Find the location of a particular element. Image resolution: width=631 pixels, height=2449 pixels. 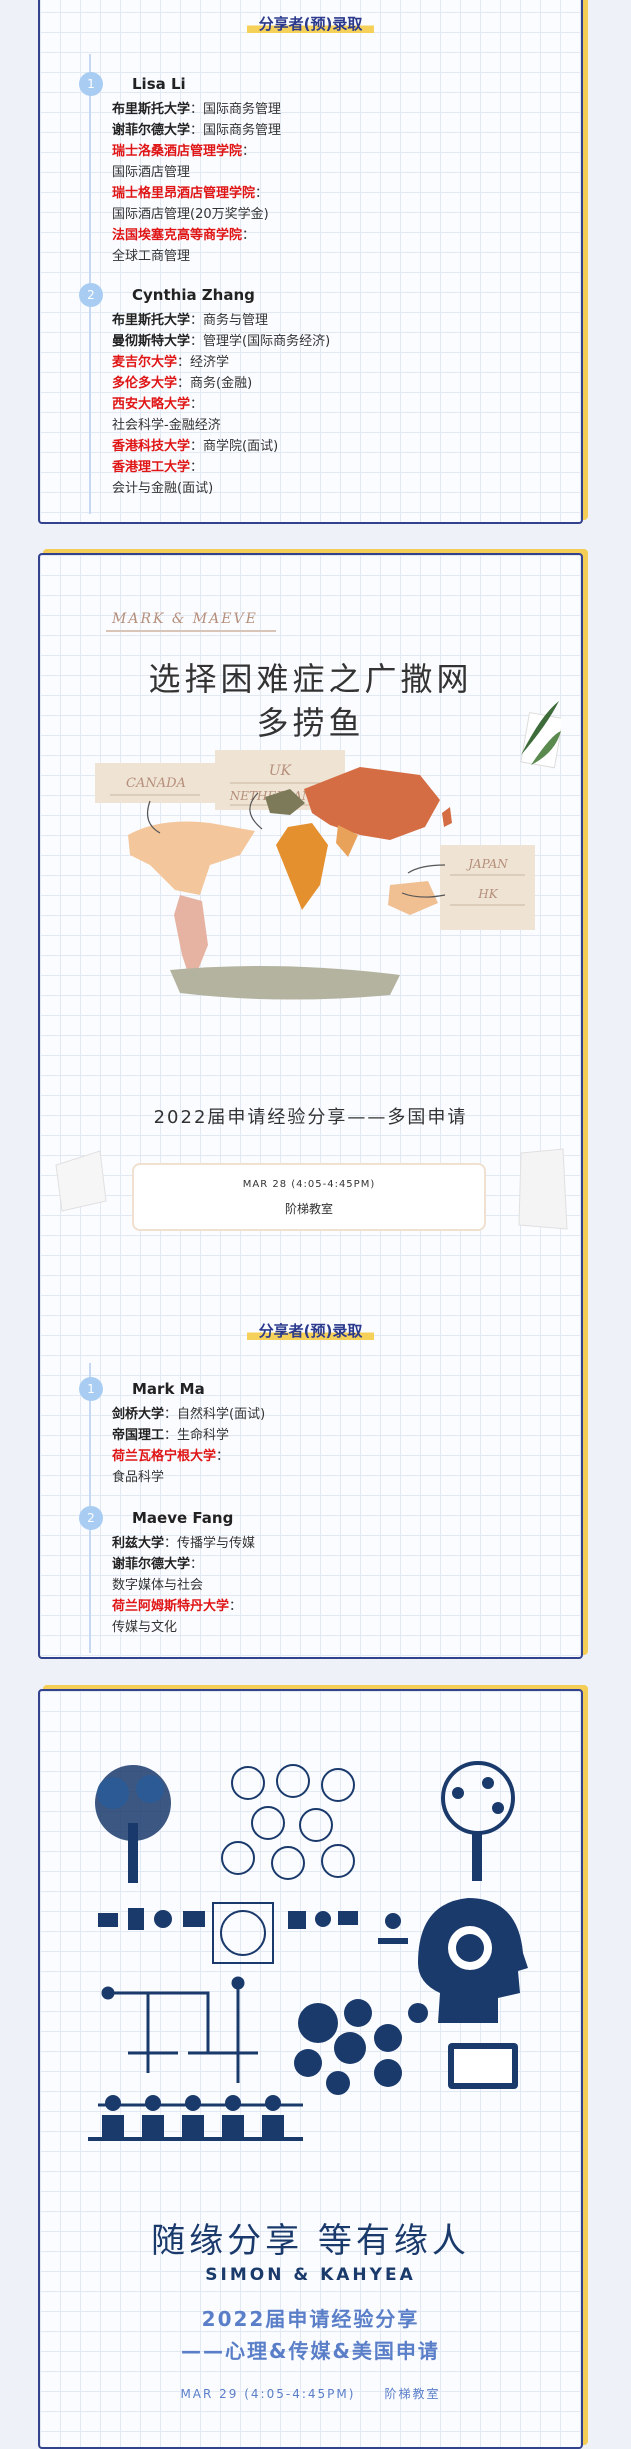

circuit-icon is located at coordinates (179, 2029).